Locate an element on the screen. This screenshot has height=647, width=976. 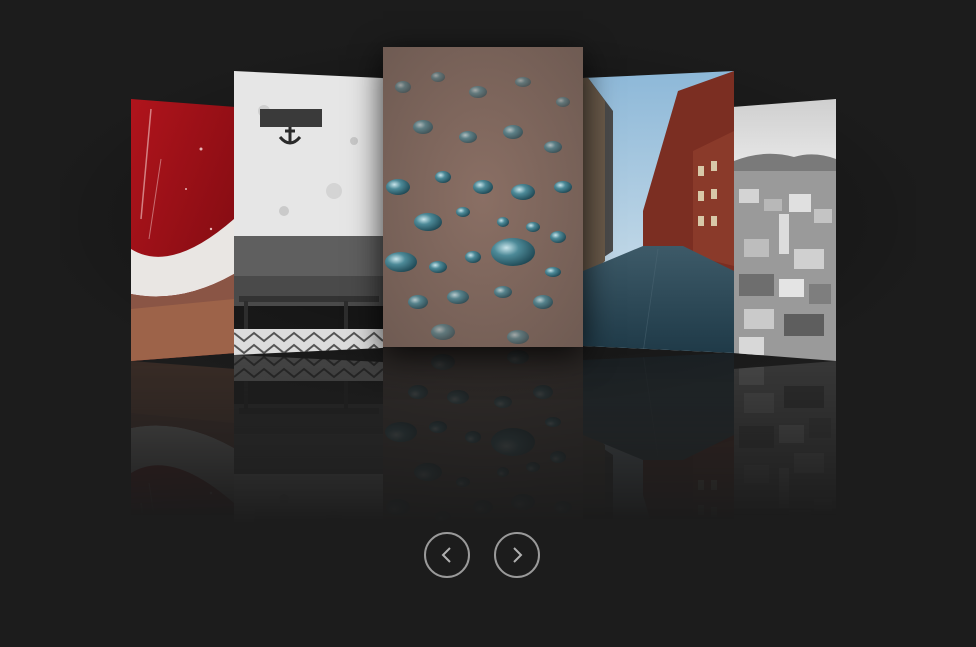
slide-red-door is located at coordinates (182, 230).